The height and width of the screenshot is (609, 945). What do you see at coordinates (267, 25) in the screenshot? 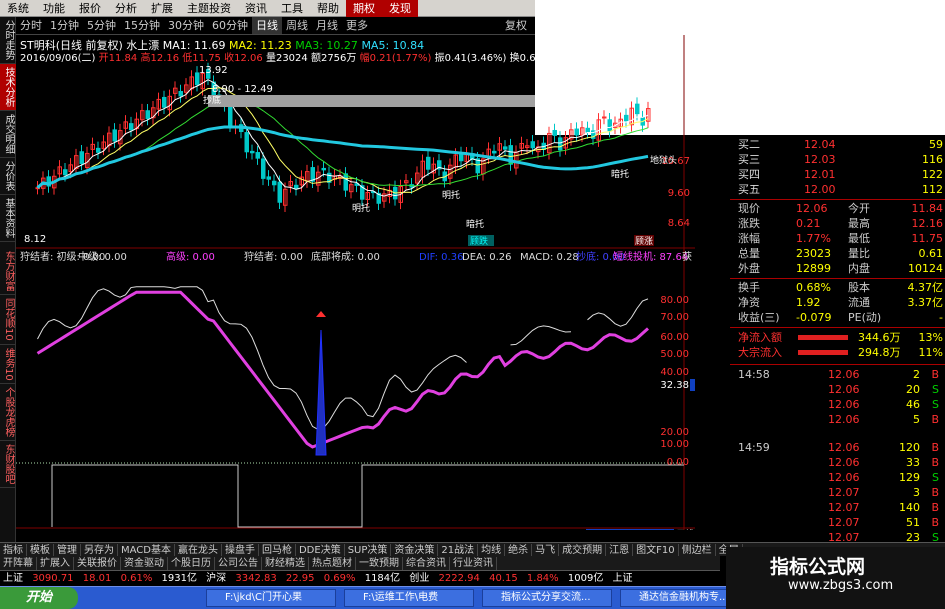
I see `period-6: 日线` at bounding box center [267, 25].